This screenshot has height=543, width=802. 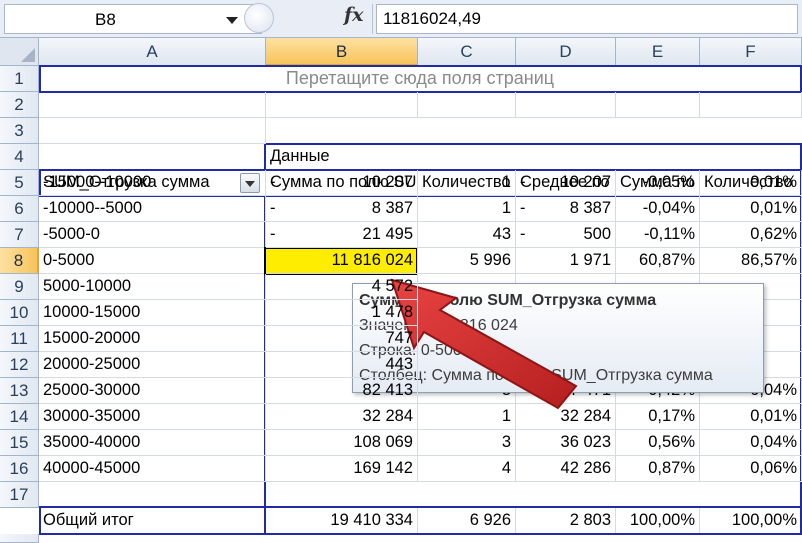 I want to click on active-cell-value: 11 816 024, so click(x=342, y=261).